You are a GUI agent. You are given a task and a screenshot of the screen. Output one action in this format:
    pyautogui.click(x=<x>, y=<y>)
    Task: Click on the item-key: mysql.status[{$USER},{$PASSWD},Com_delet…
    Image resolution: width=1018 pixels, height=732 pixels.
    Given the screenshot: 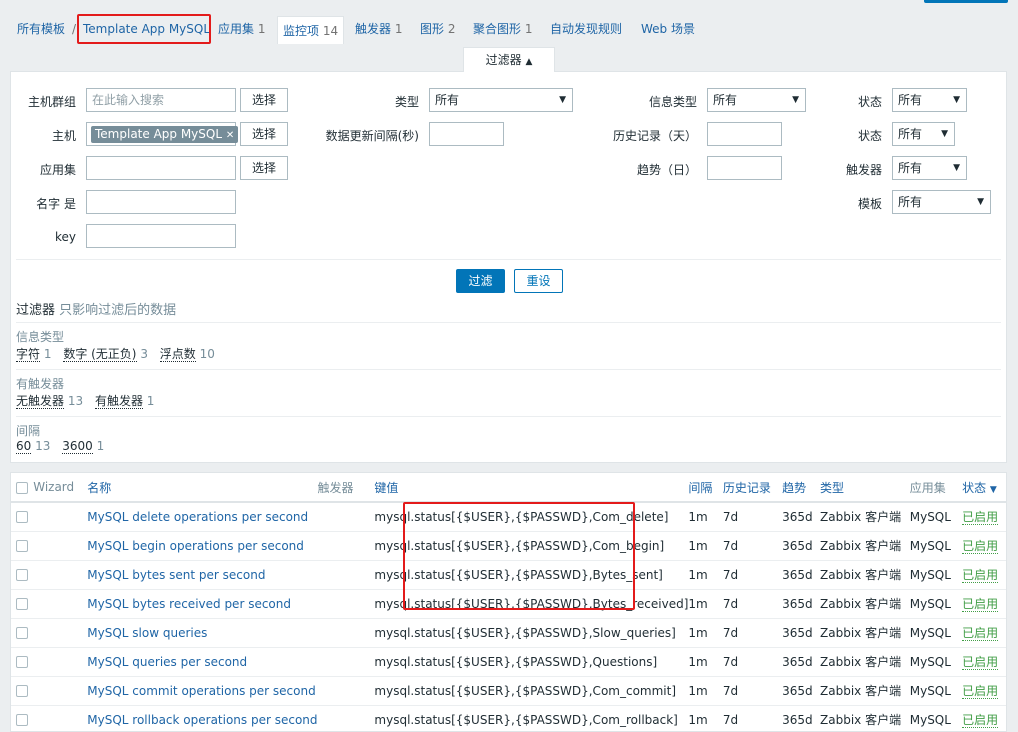 What is the action you would take?
    pyautogui.click(x=521, y=516)
    